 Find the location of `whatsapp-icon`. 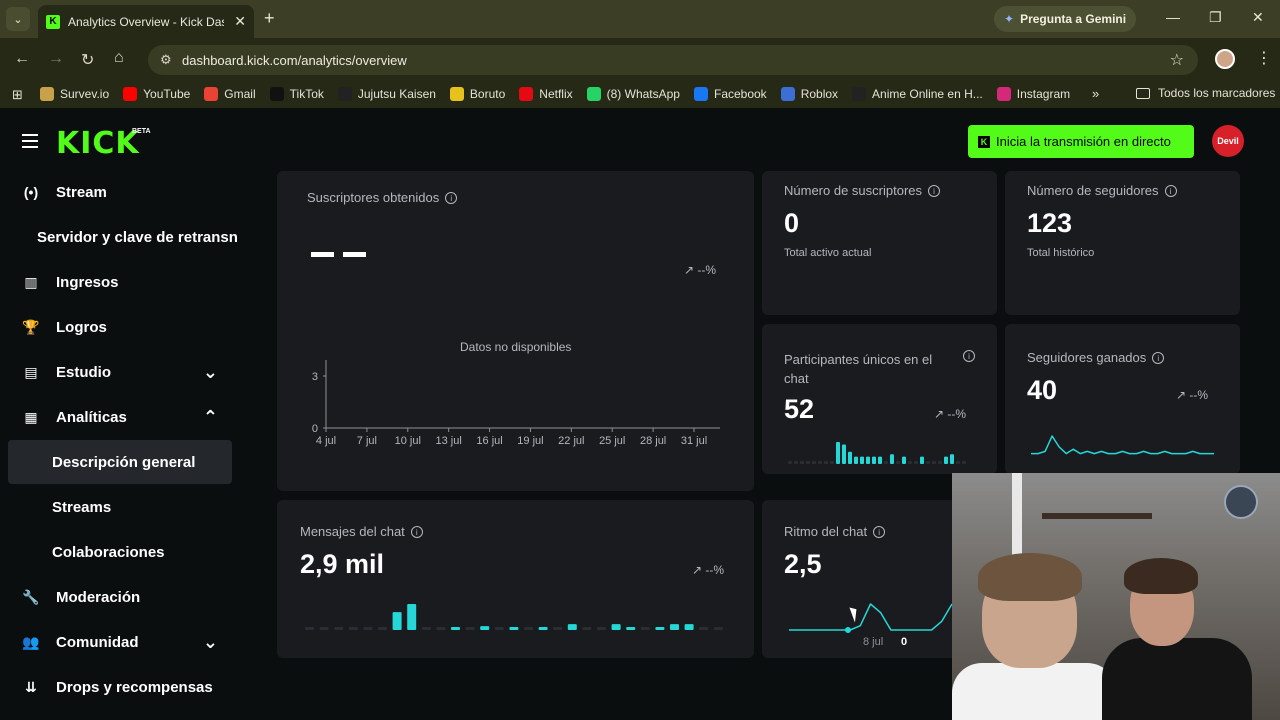

whatsapp-icon is located at coordinates (593, 94).